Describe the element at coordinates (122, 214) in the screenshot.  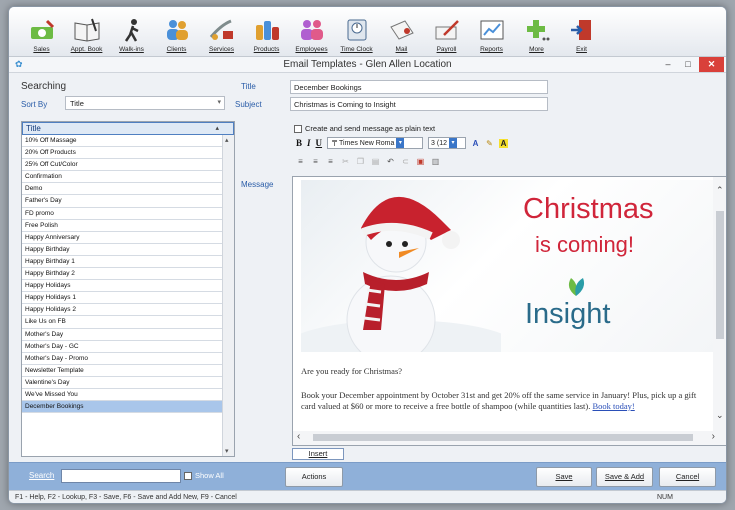
I see `list-item: FD promo` at that location.